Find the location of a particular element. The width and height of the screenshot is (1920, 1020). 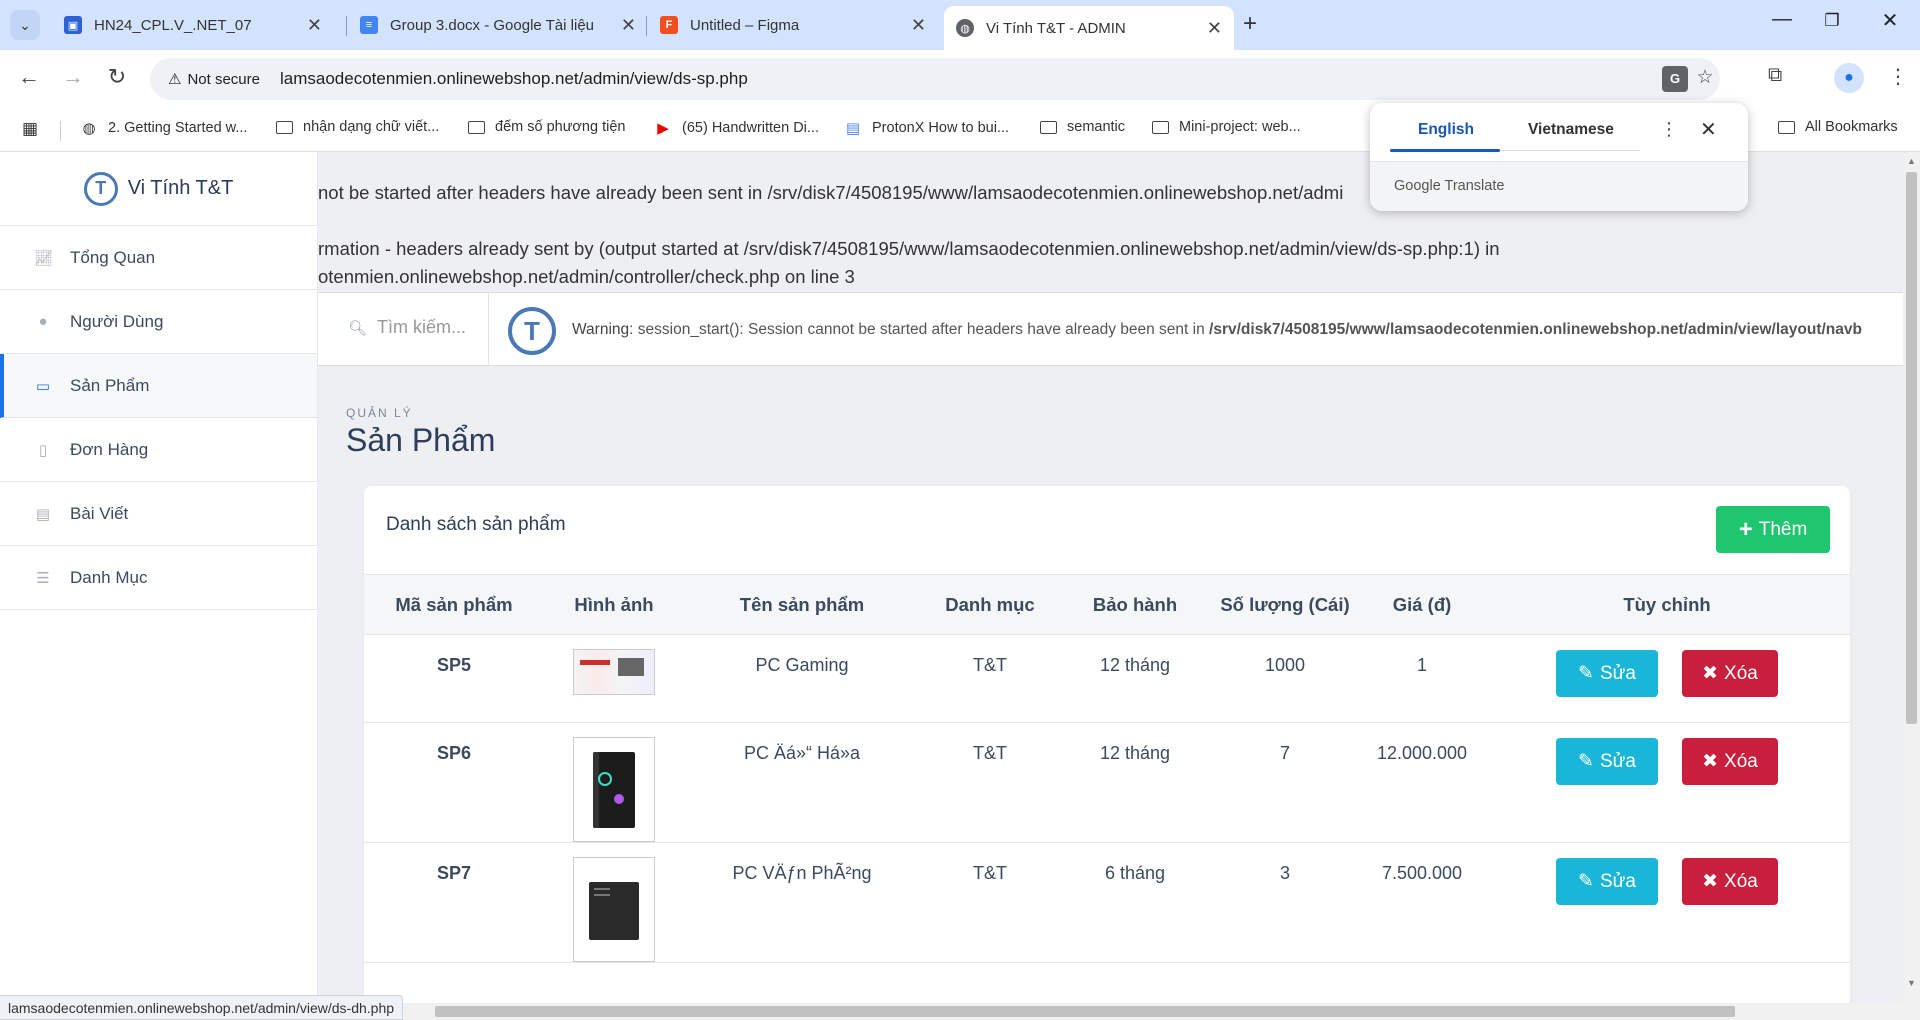

not-secure-label: Not secure is located at coordinates (223, 79).